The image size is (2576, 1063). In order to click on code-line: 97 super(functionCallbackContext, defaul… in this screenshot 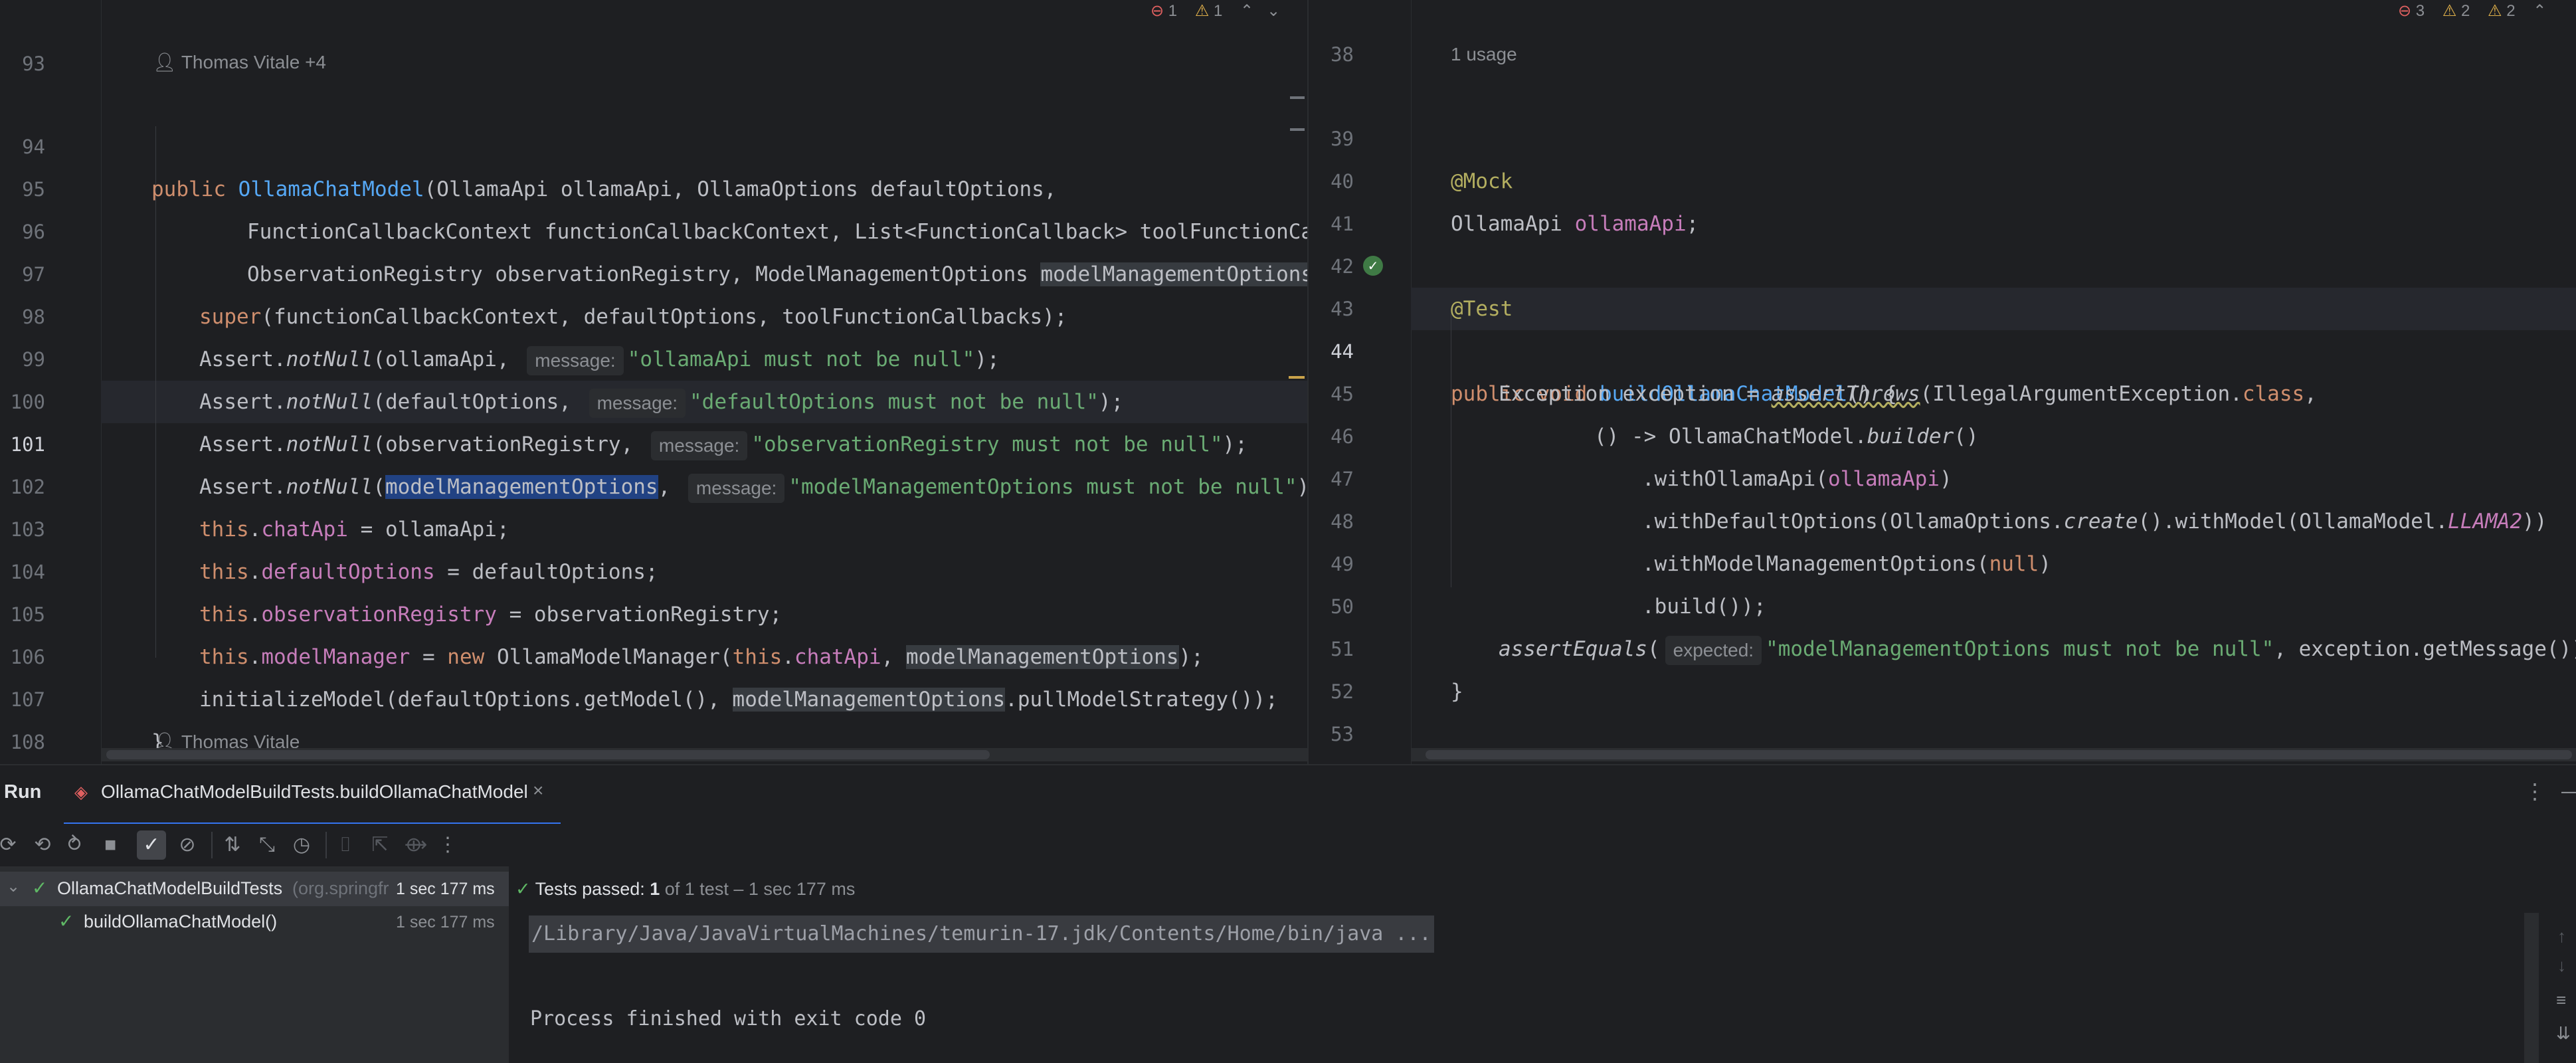, I will do `click(653, 270)`.